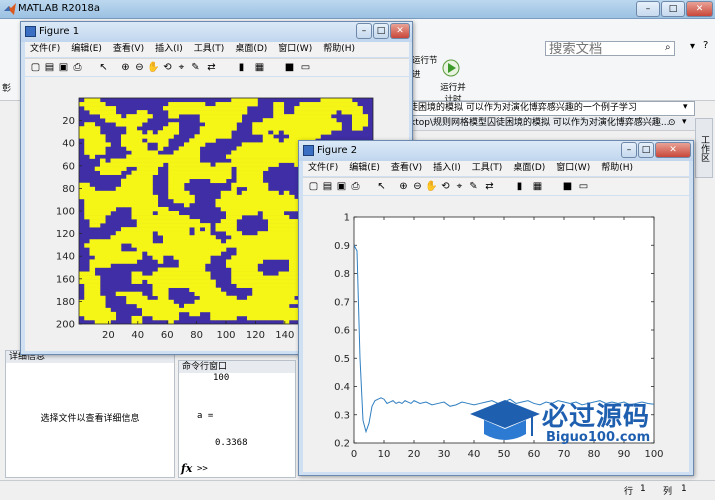 The width and height of the screenshot is (715, 500). Describe the element at coordinates (425, 60) in the screenshot. I see `run-section-label: 运行节` at that location.